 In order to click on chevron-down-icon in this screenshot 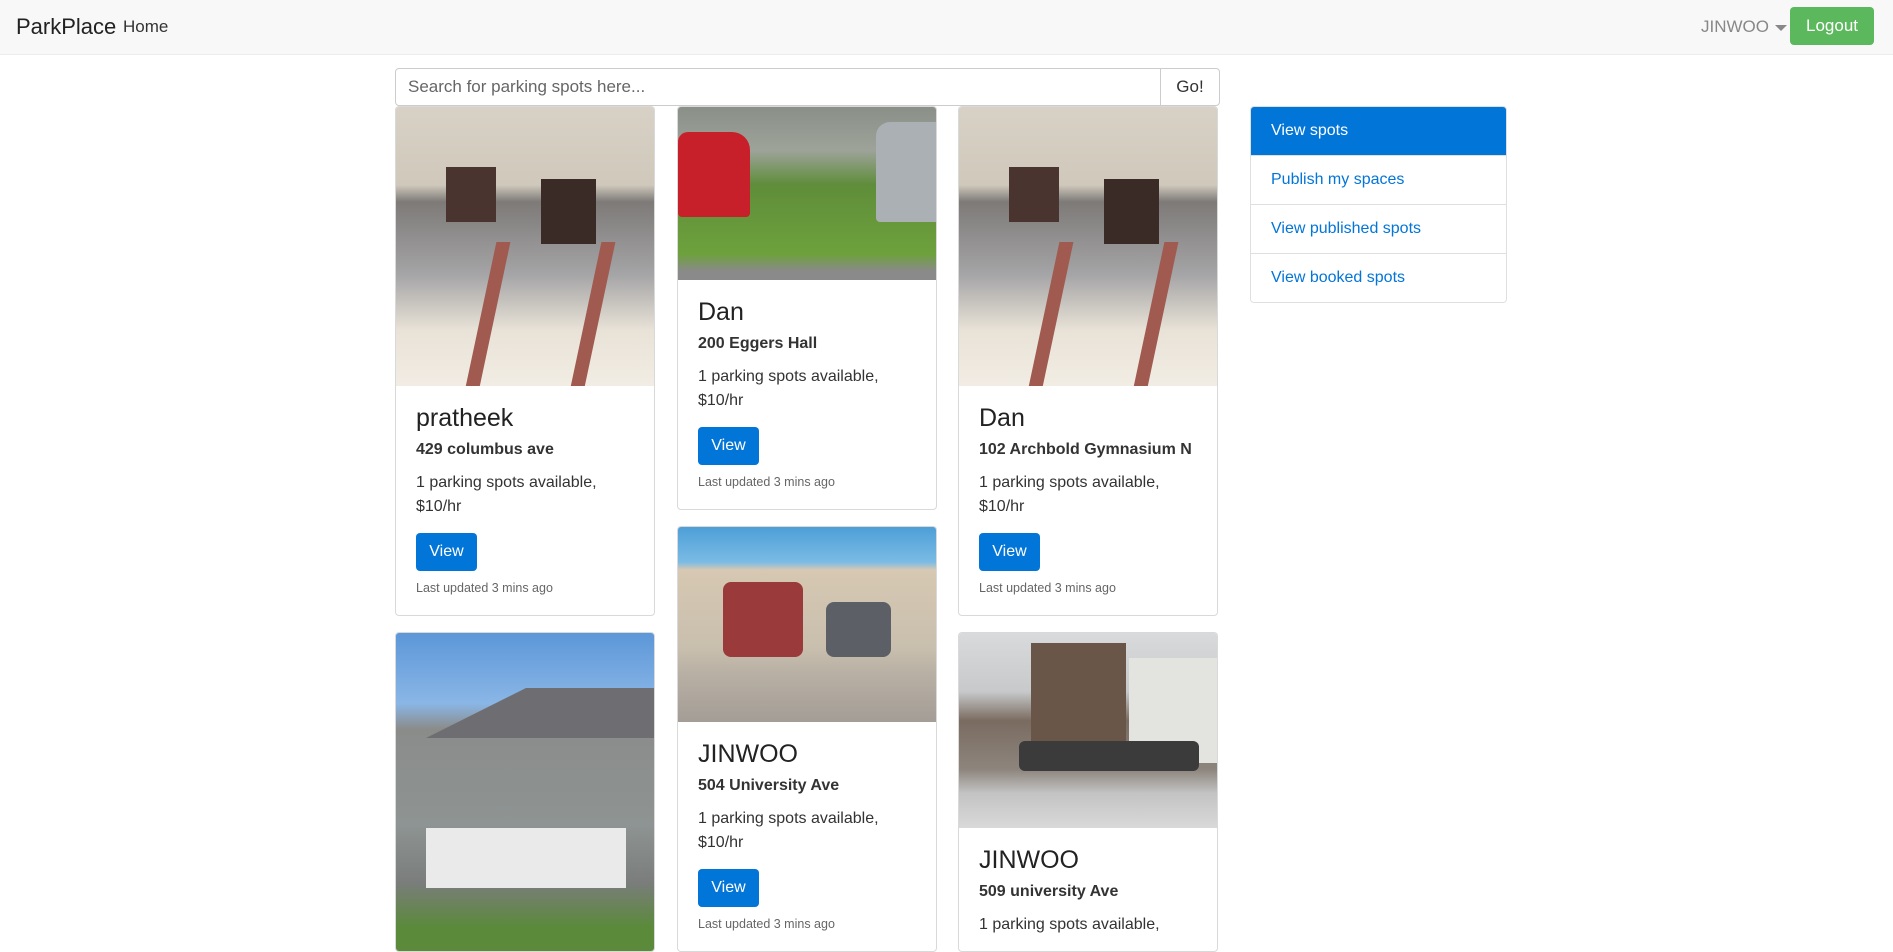, I will do `click(1781, 27)`.